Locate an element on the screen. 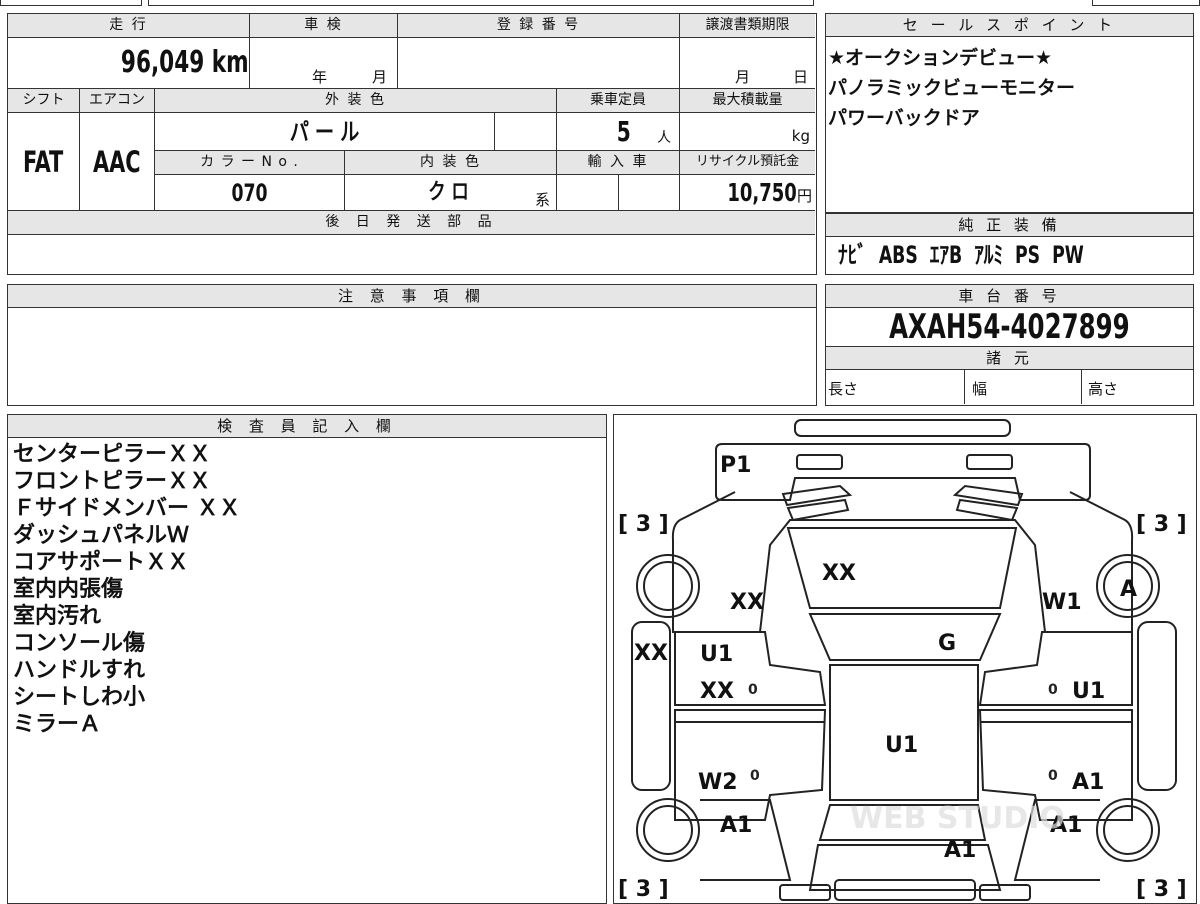 The width and height of the screenshot is (1200, 904). shift-value-cell: FAT is located at coordinates (44, 162).